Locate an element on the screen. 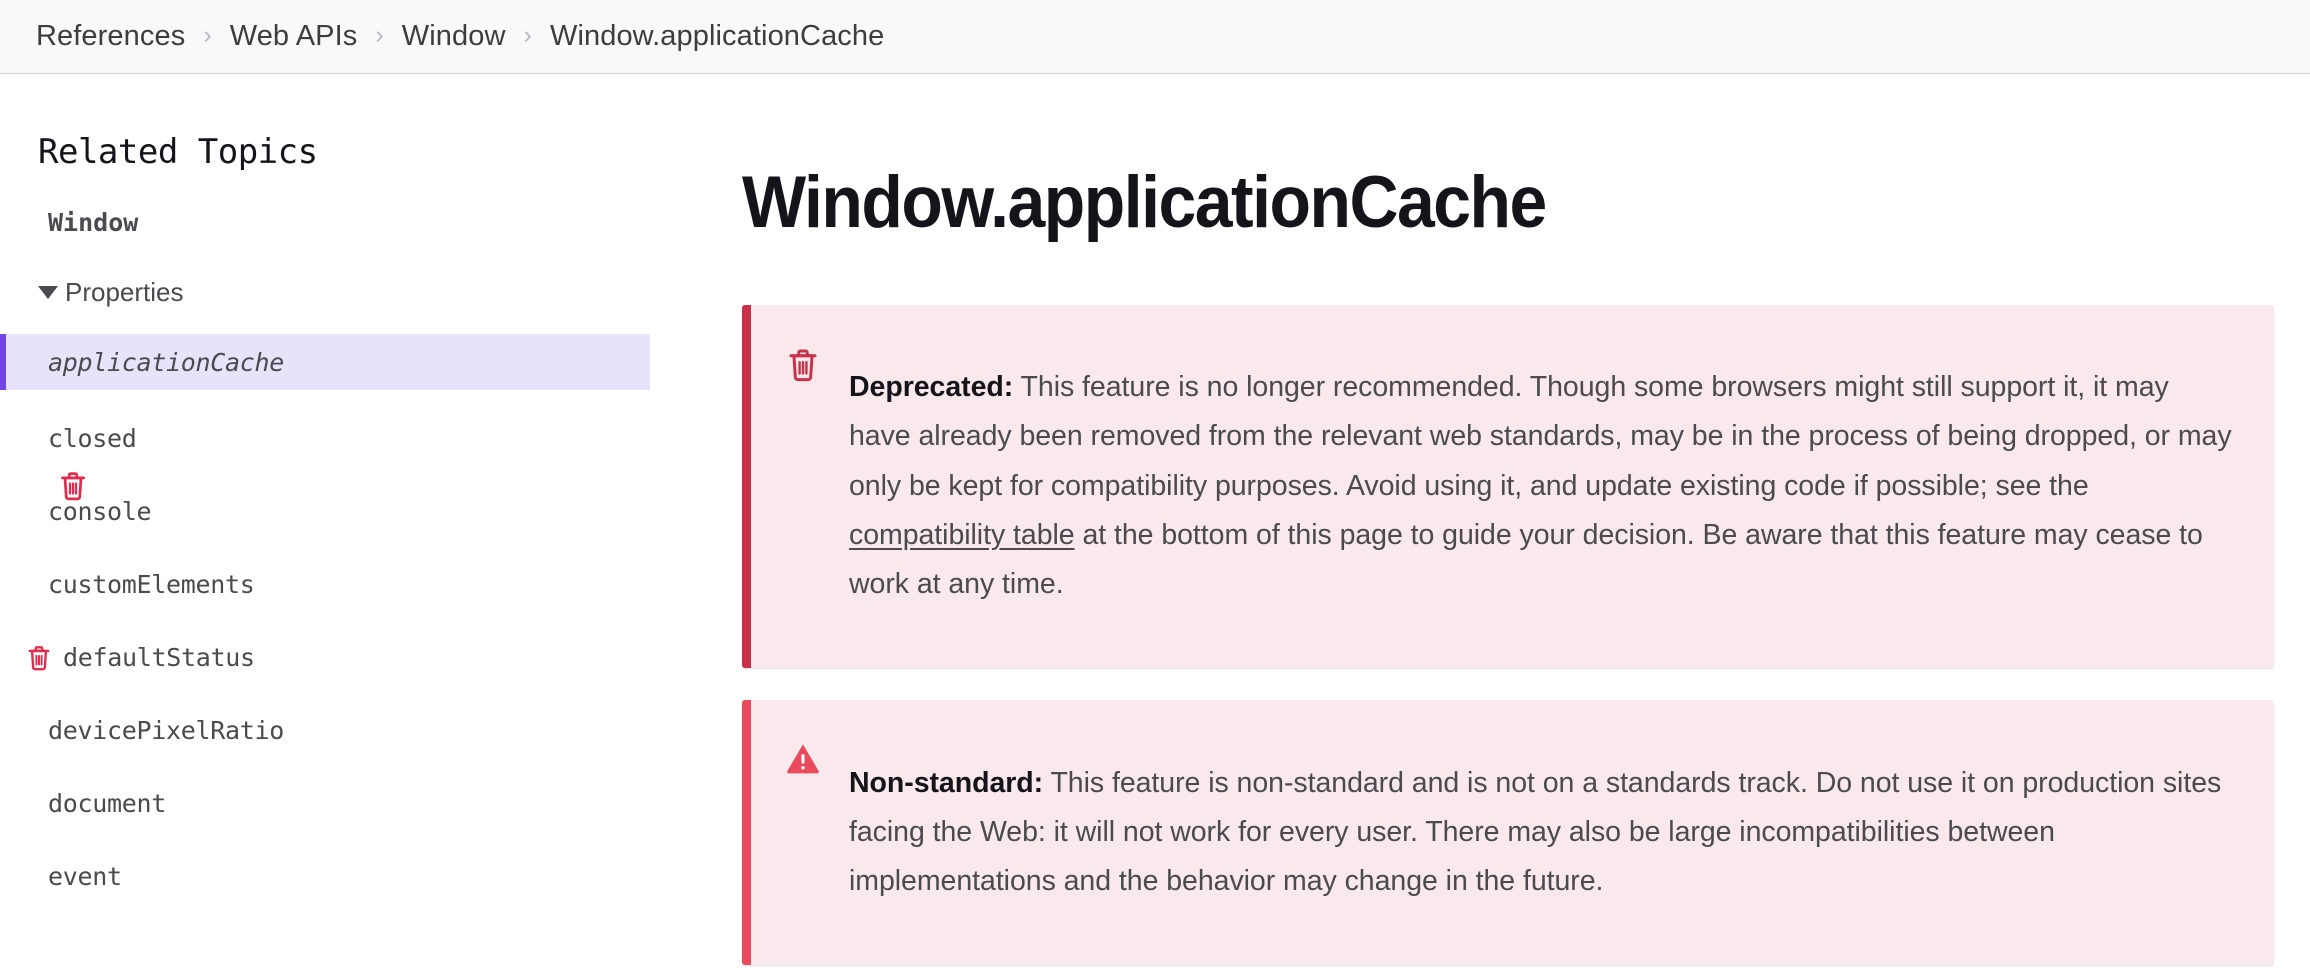 Image resolution: width=2310 pixels, height=980 pixels. sidebar-item-label: document is located at coordinates (107, 803).